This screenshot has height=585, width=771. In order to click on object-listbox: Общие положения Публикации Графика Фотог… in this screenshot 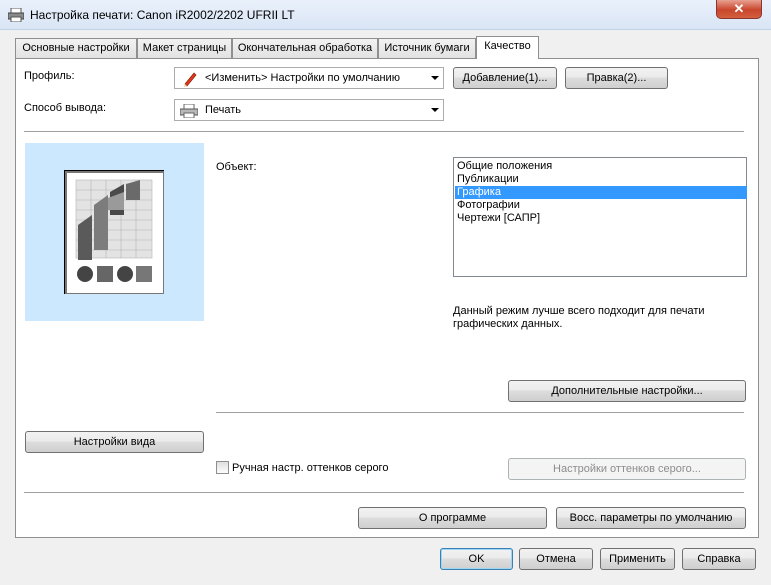, I will do `click(600, 217)`.